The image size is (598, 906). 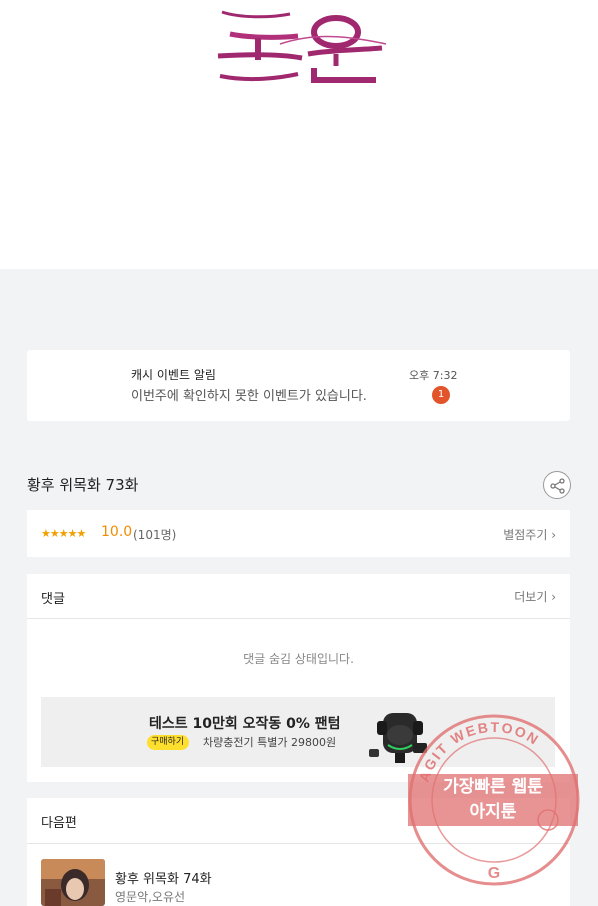 I want to click on comments-hidden-message: 댓글 숨김 상태입니다., so click(x=298, y=659).